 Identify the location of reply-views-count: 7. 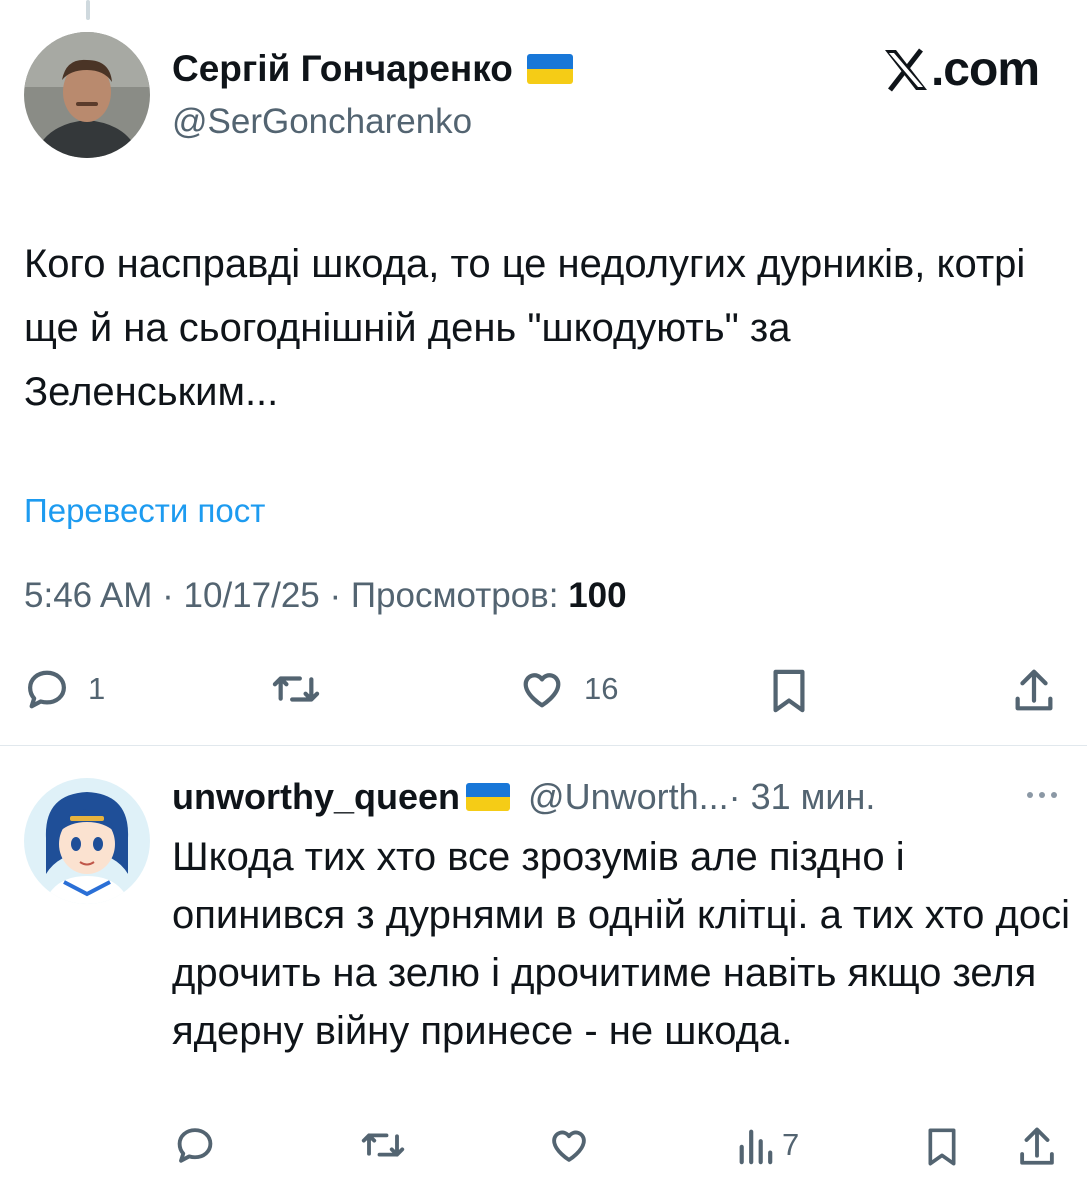
(791, 1144).